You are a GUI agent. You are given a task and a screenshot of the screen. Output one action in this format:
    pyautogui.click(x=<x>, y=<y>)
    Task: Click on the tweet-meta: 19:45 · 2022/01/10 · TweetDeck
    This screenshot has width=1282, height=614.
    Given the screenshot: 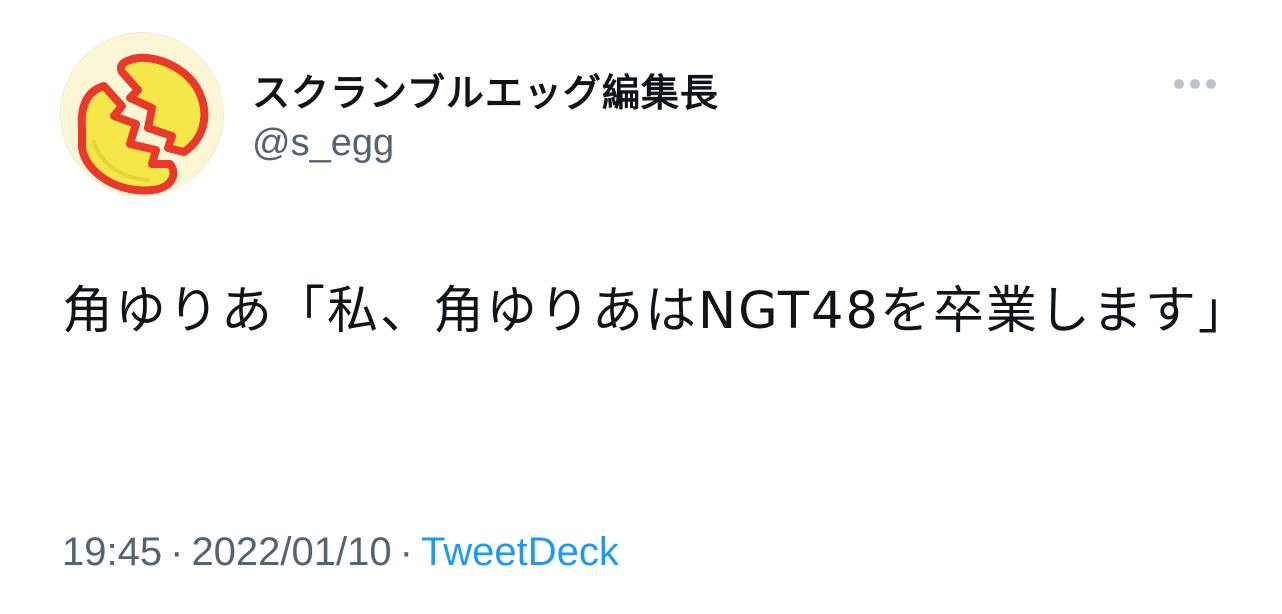 What is the action you would take?
    pyautogui.click(x=340, y=552)
    